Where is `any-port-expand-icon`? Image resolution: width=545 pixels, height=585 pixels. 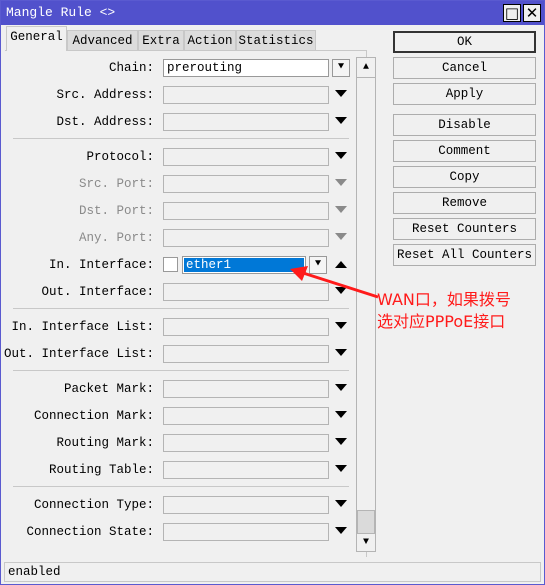
any-port-expand-icon is located at coordinates (341, 236).